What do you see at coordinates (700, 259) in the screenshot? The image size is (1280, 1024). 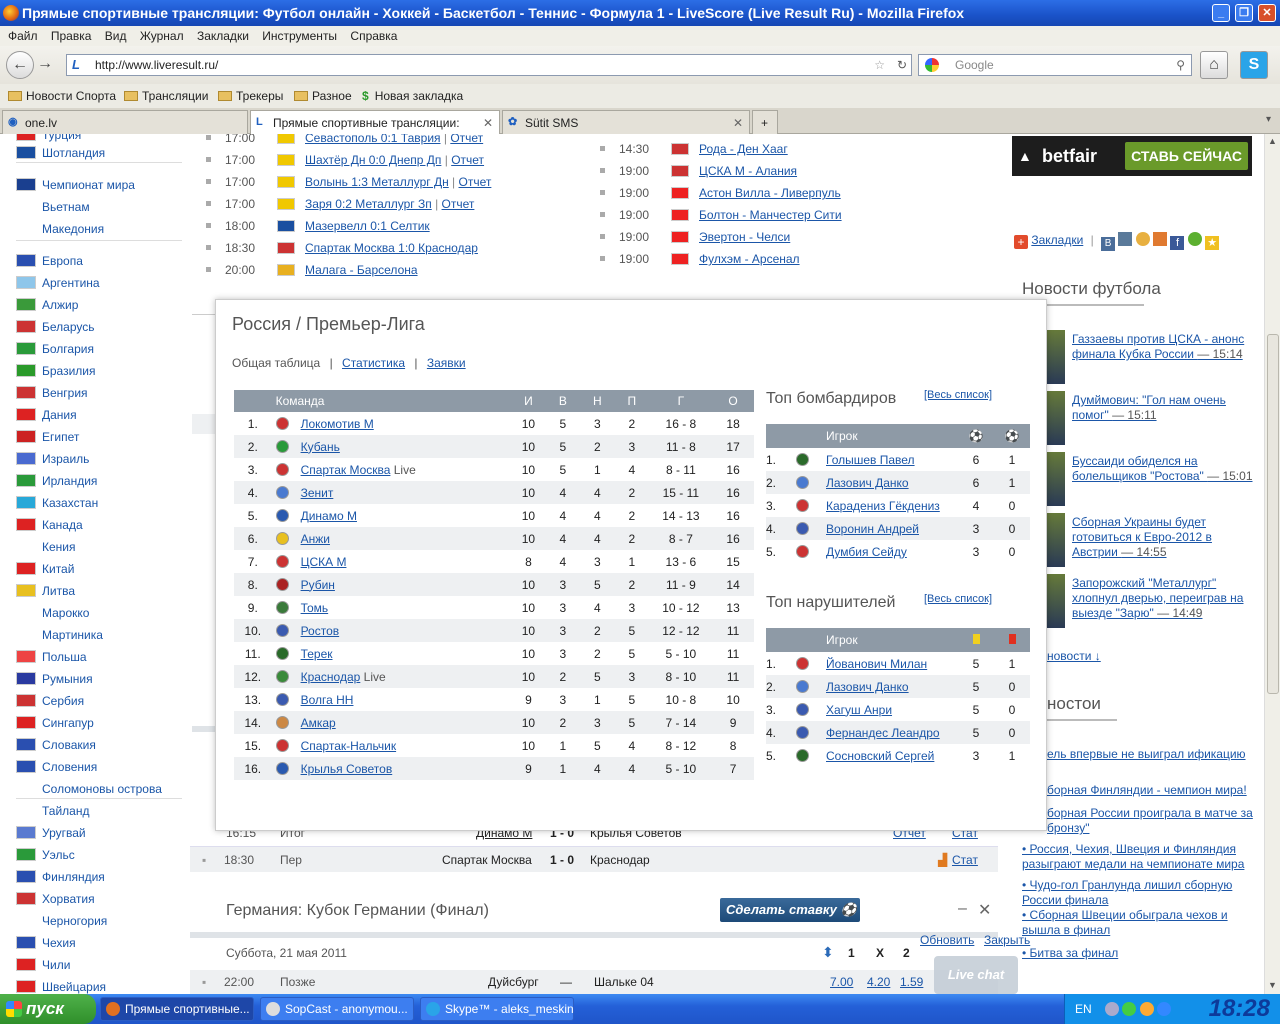 I see `match-item: 19:00 Фулхэм - Арсенал` at bounding box center [700, 259].